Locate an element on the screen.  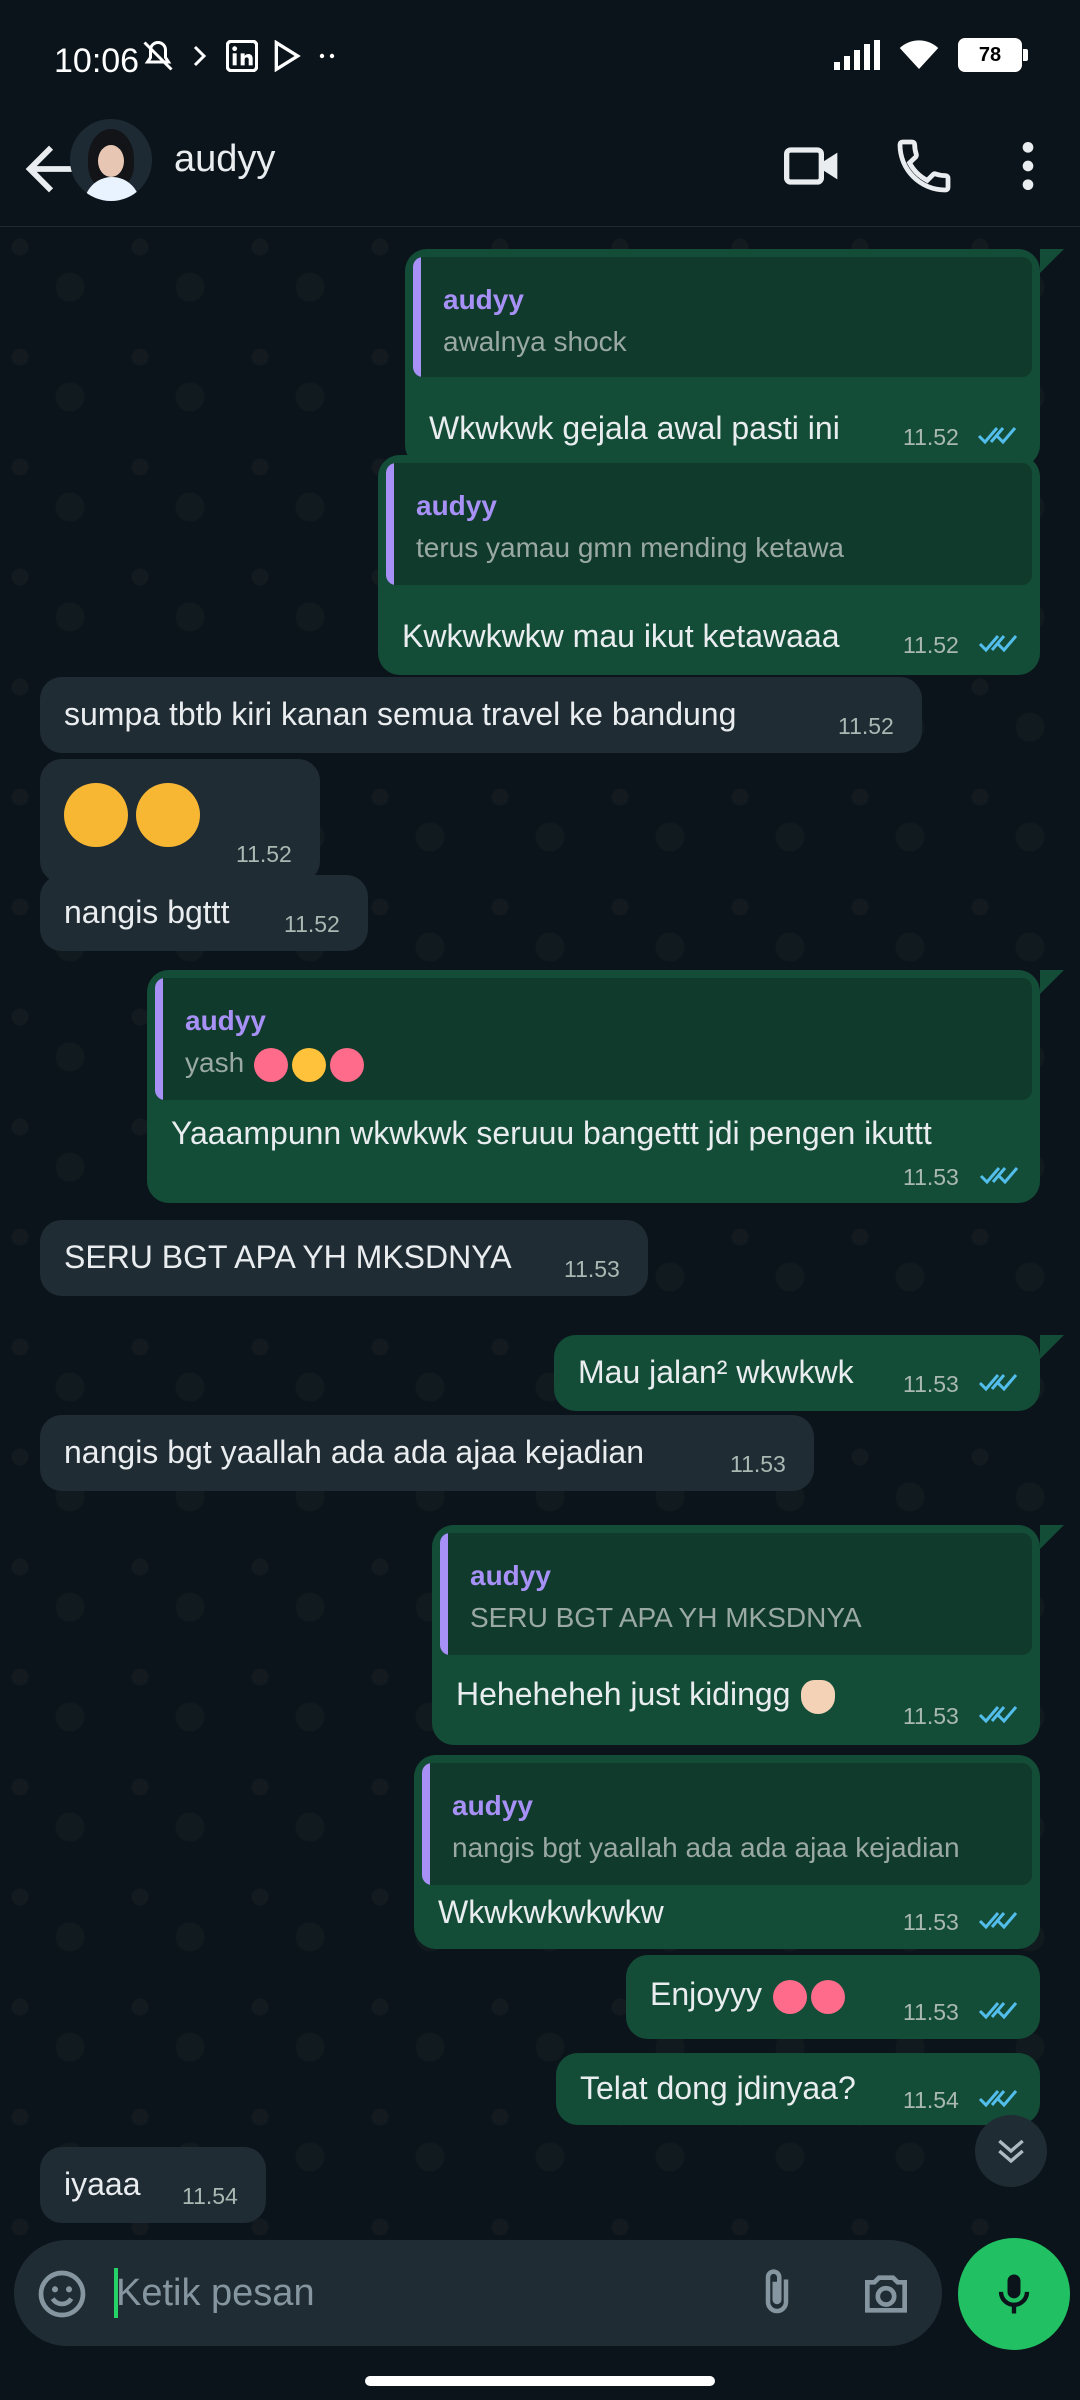
quoted-message: audyy awalnya shock is located at coordinates (722, 317).